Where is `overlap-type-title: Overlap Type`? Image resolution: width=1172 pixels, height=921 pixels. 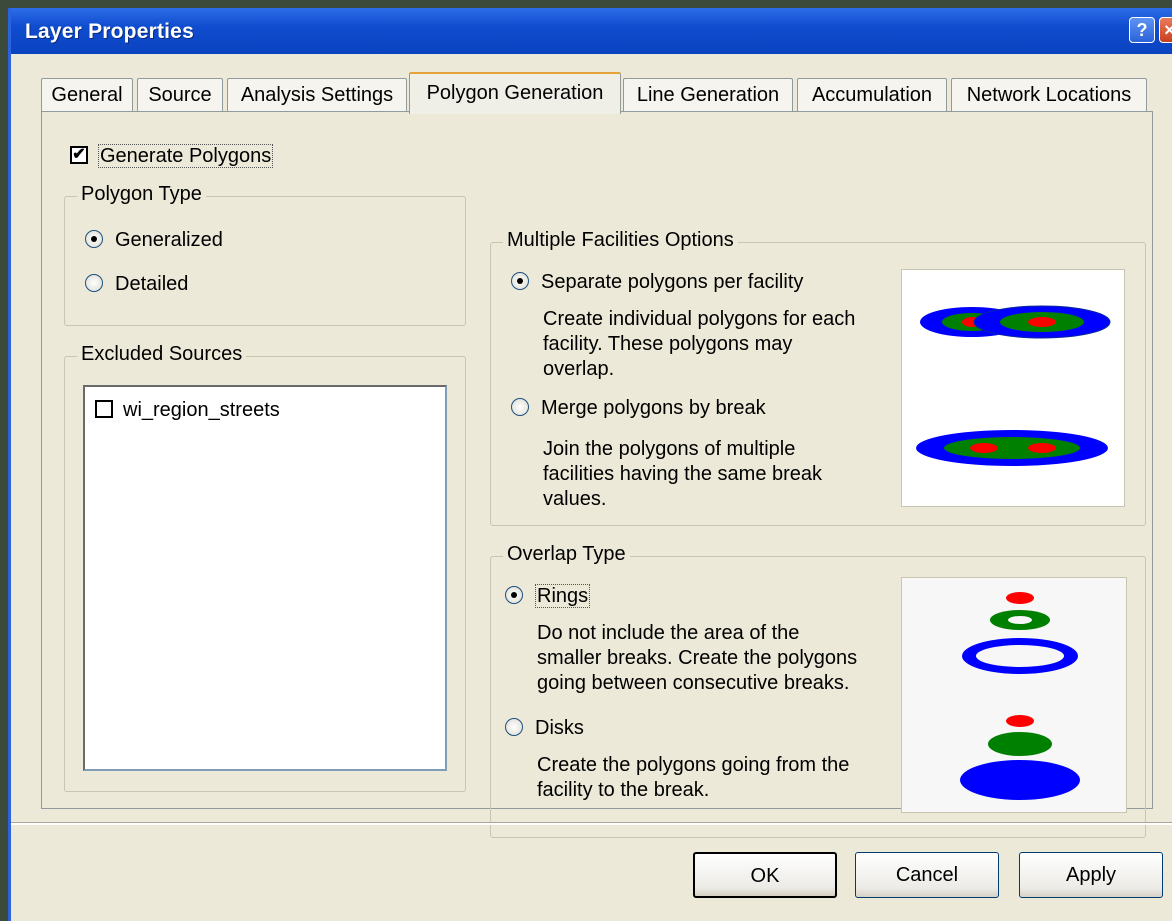
overlap-type-title: Overlap Type is located at coordinates (566, 554).